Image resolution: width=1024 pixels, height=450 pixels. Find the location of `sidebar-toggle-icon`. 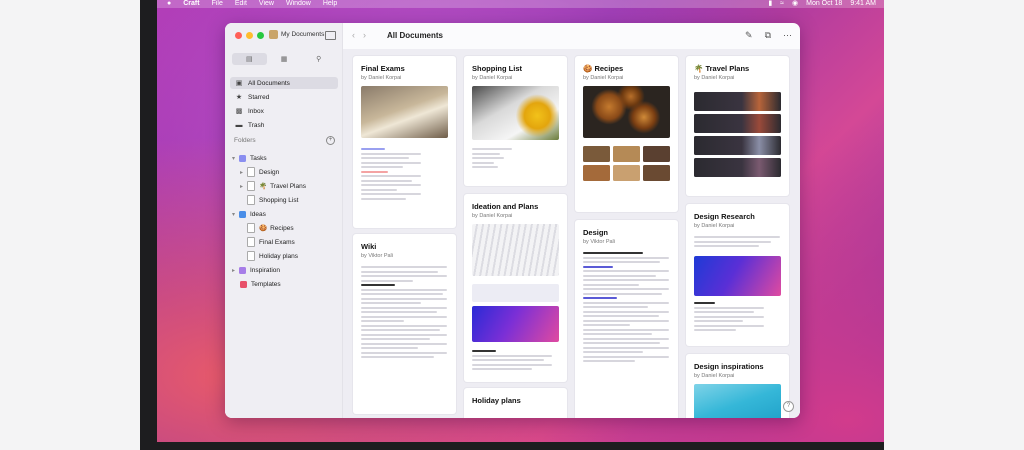

sidebar-toggle-icon is located at coordinates (330, 35).